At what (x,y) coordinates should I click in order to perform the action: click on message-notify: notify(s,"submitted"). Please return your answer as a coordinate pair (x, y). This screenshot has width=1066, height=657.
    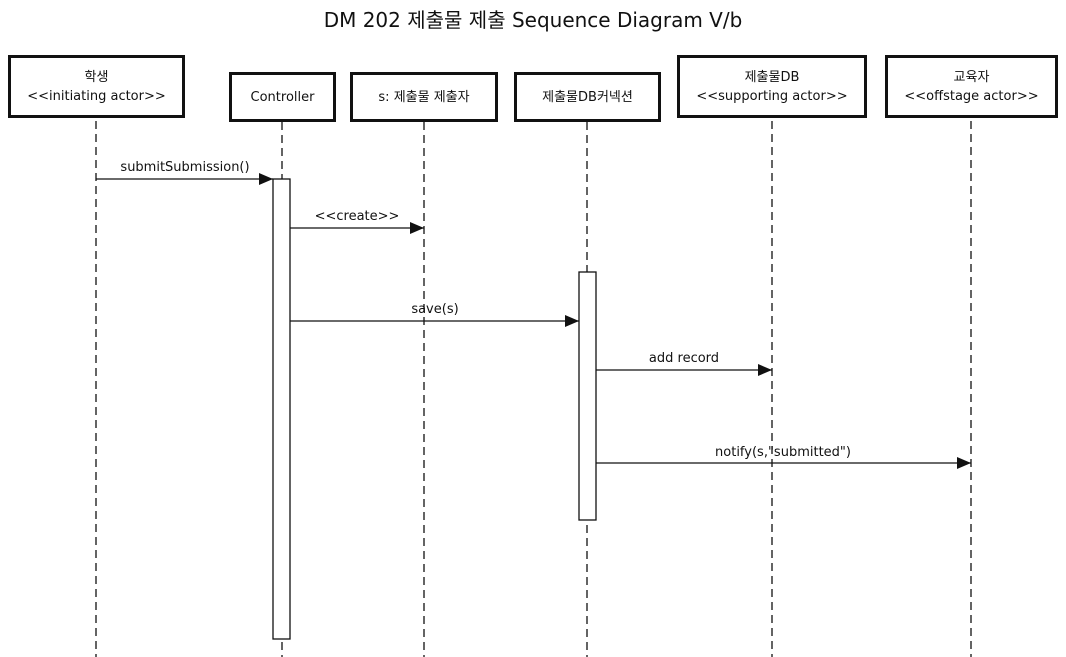
    Looking at the image, I should click on (783, 457).